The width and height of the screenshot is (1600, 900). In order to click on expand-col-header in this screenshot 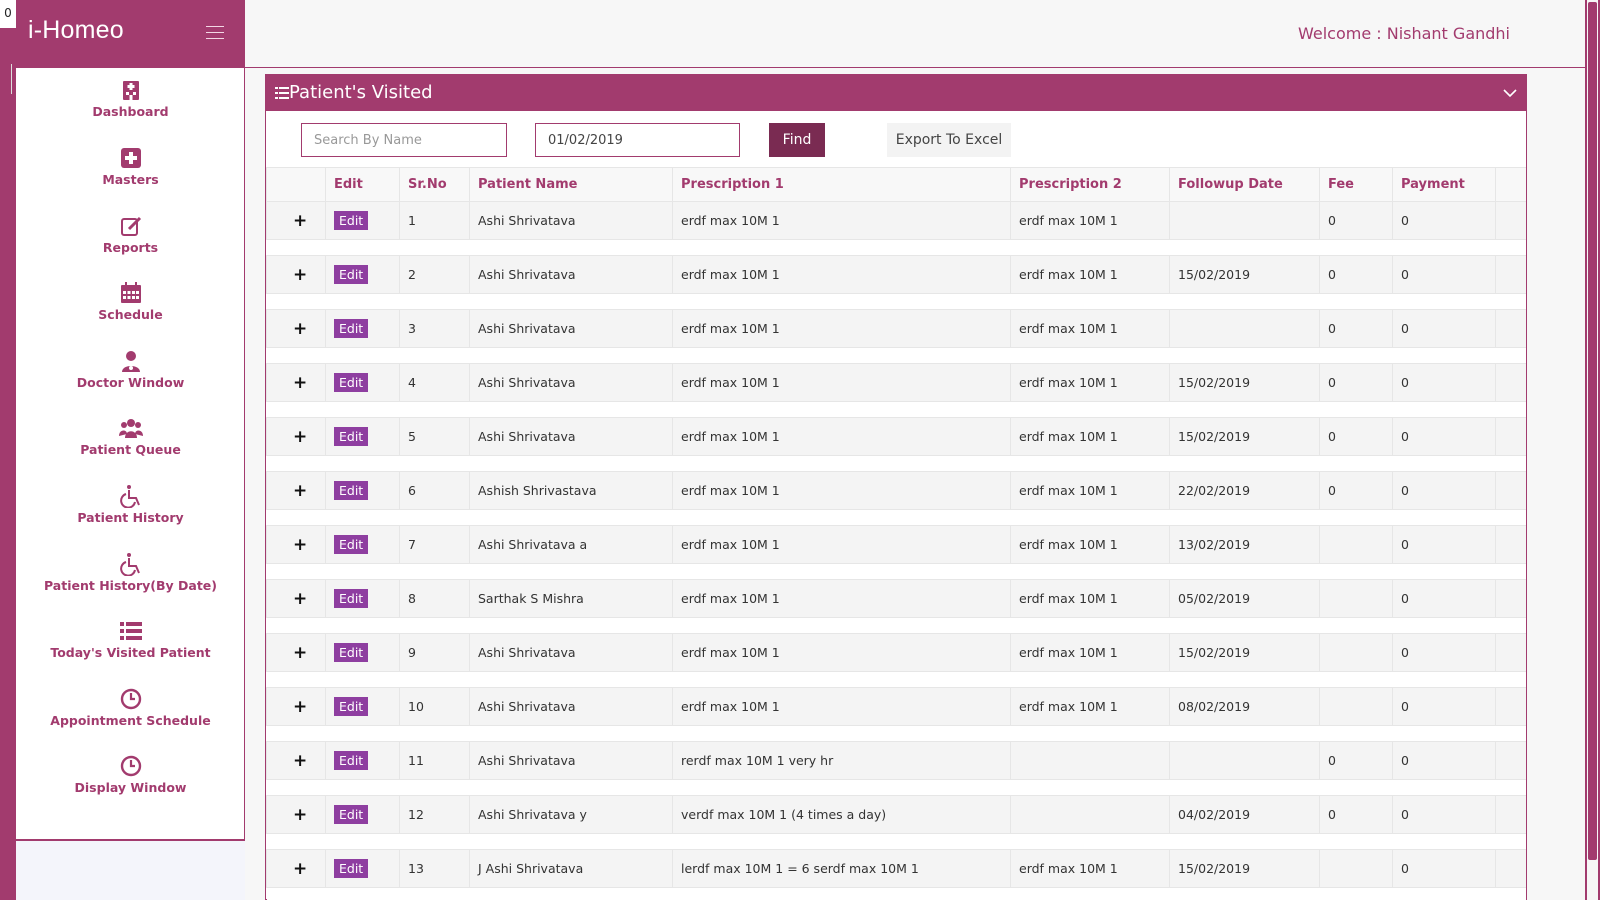, I will do `click(296, 184)`.